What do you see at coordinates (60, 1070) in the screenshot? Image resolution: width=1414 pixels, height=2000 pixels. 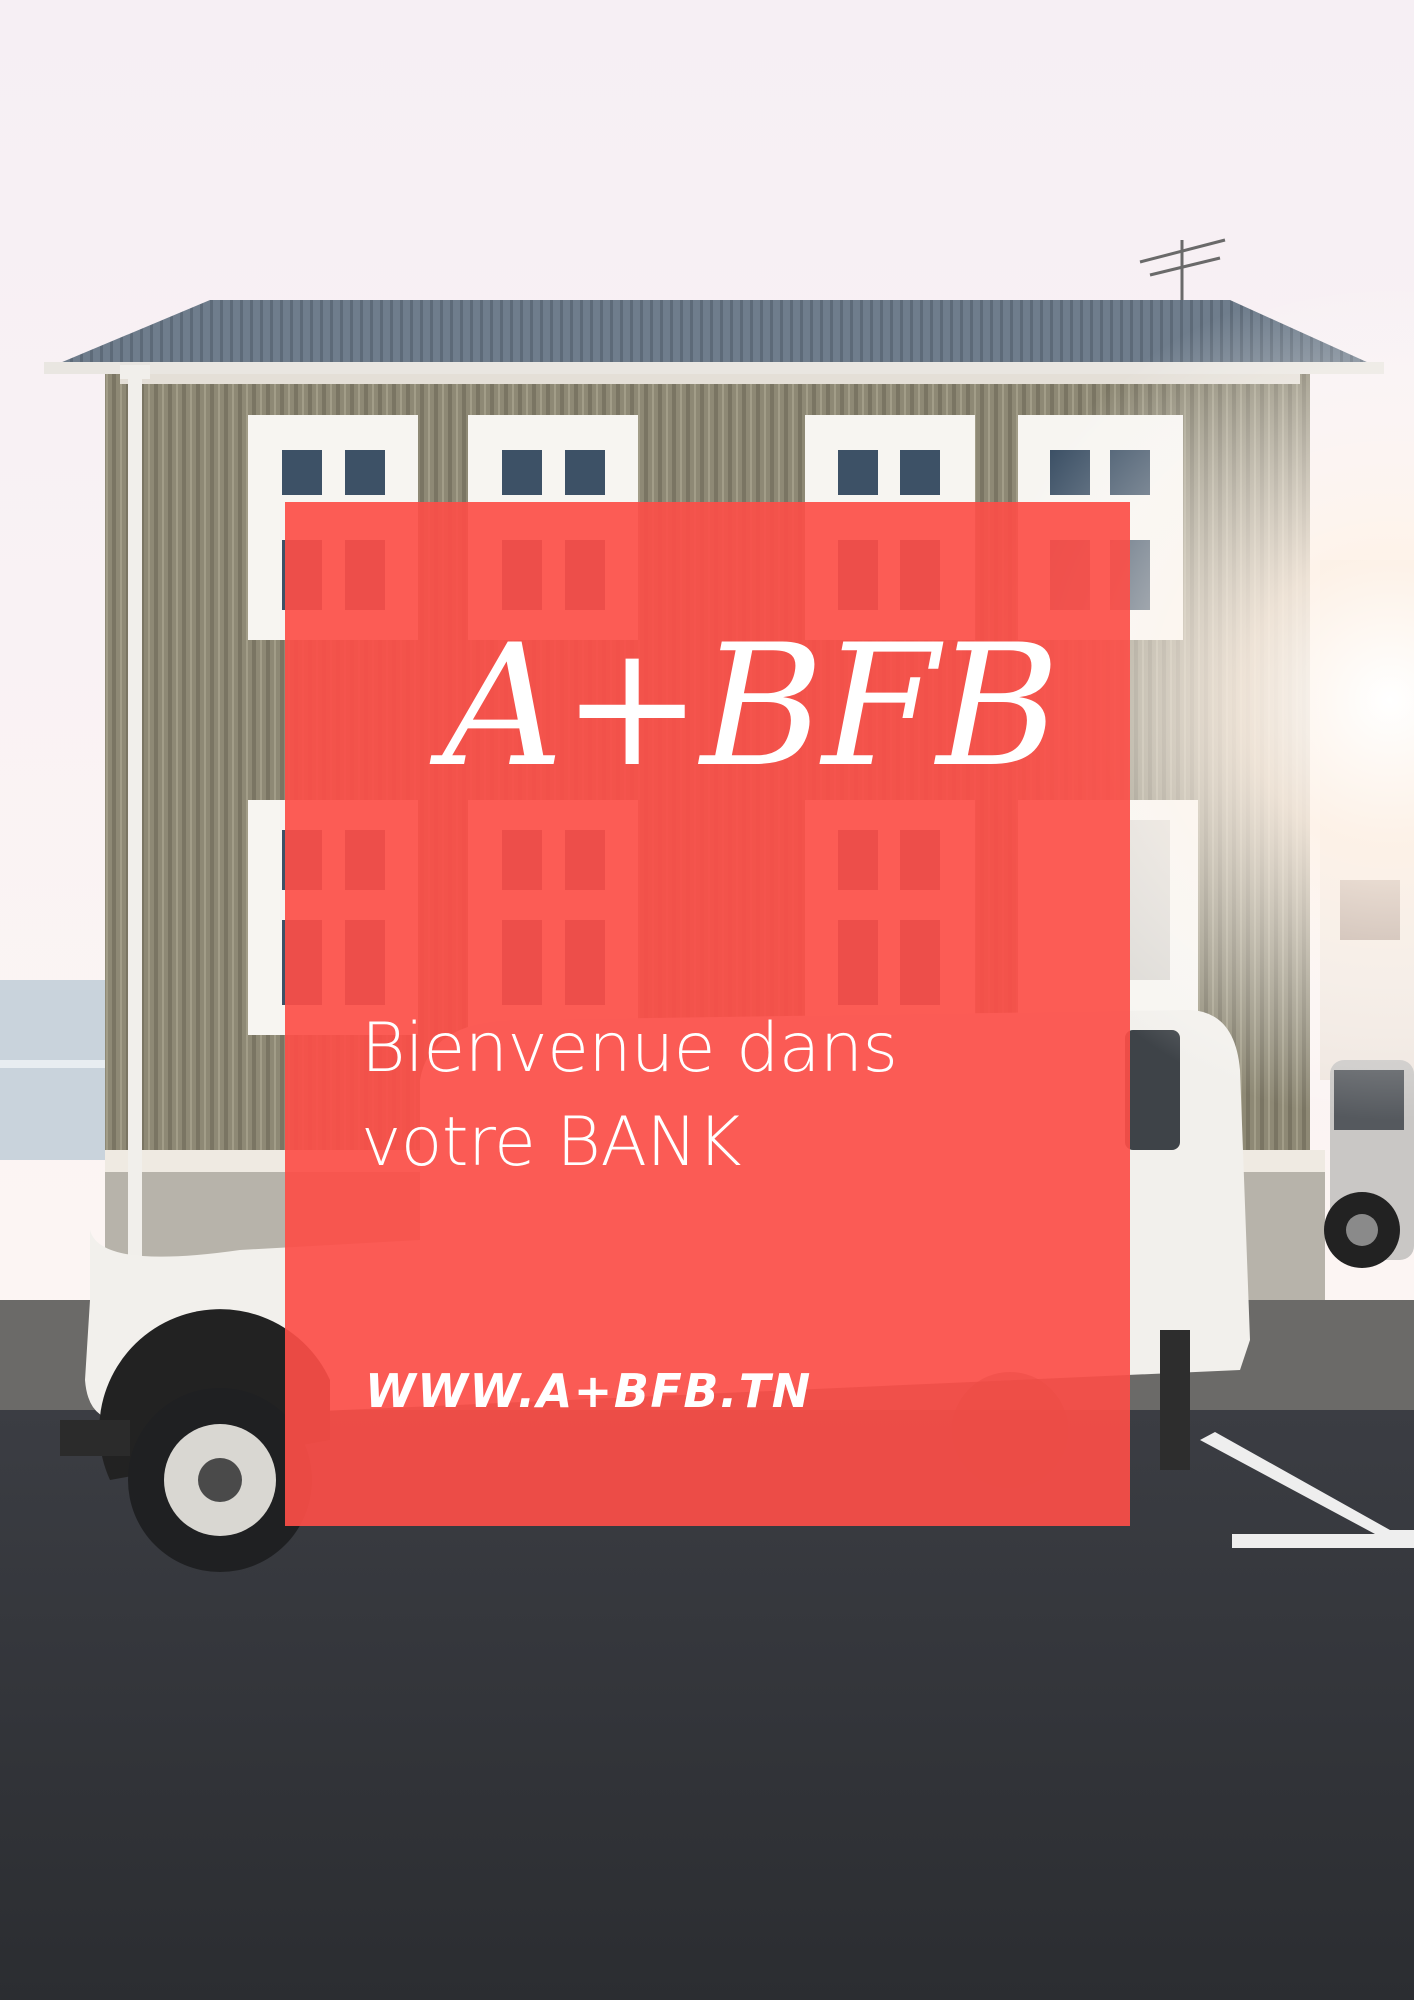 I see `left-neighbour-house` at bounding box center [60, 1070].